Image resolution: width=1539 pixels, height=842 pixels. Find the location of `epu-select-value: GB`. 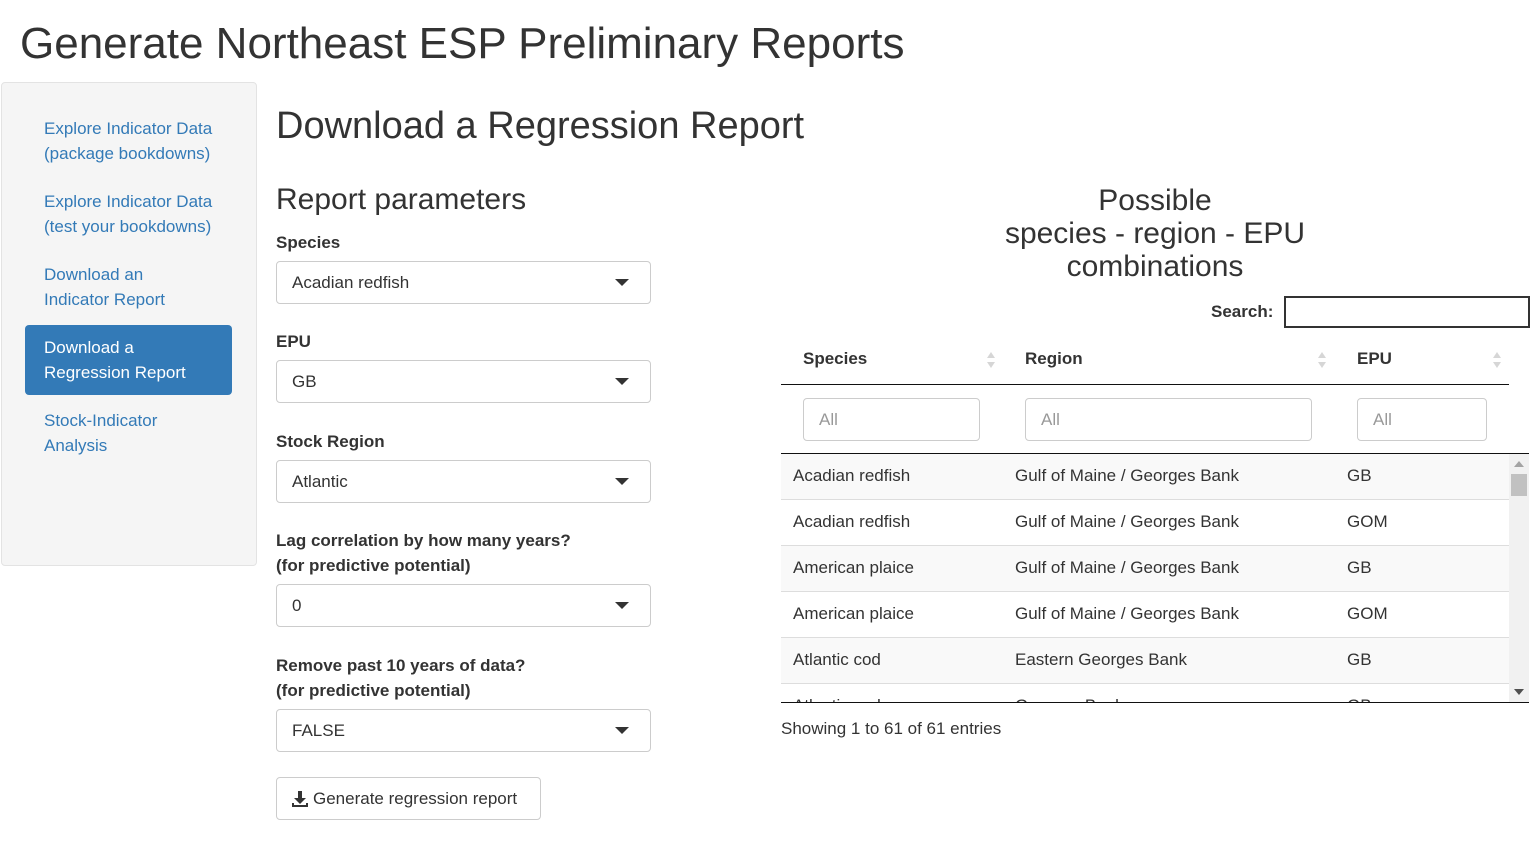

epu-select-value: GB is located at coordinates (304, 381).